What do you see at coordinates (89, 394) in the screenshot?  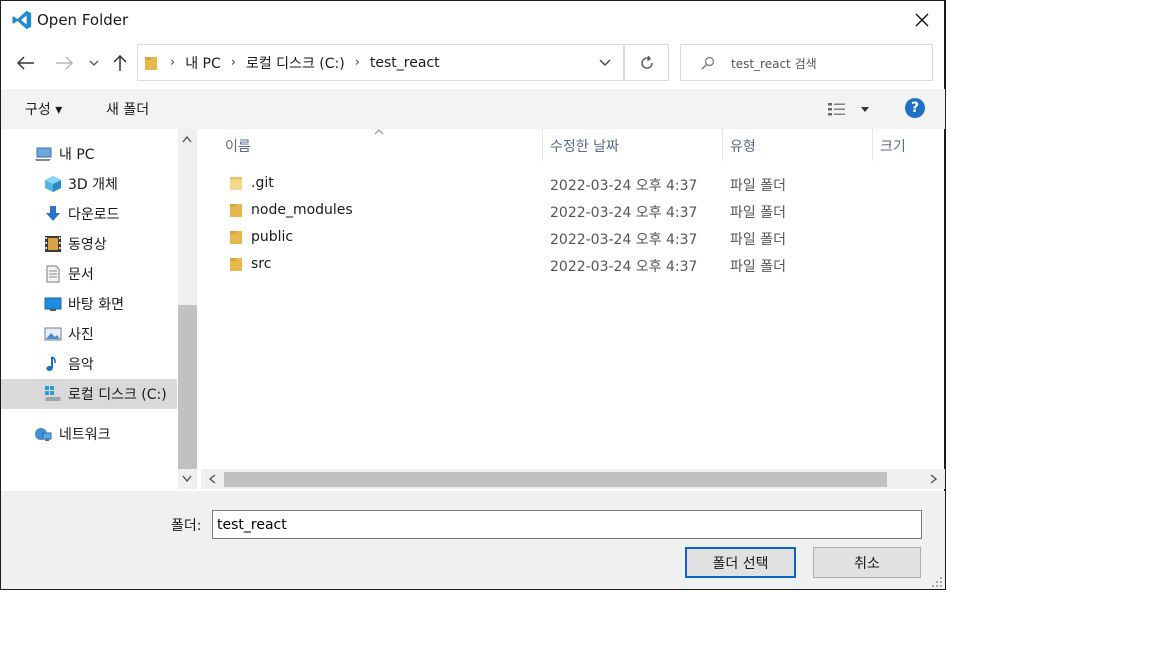 I see `sidebar-item-local-disk: 로컬 디스크 (C:)` at bounding box center [89, 394].